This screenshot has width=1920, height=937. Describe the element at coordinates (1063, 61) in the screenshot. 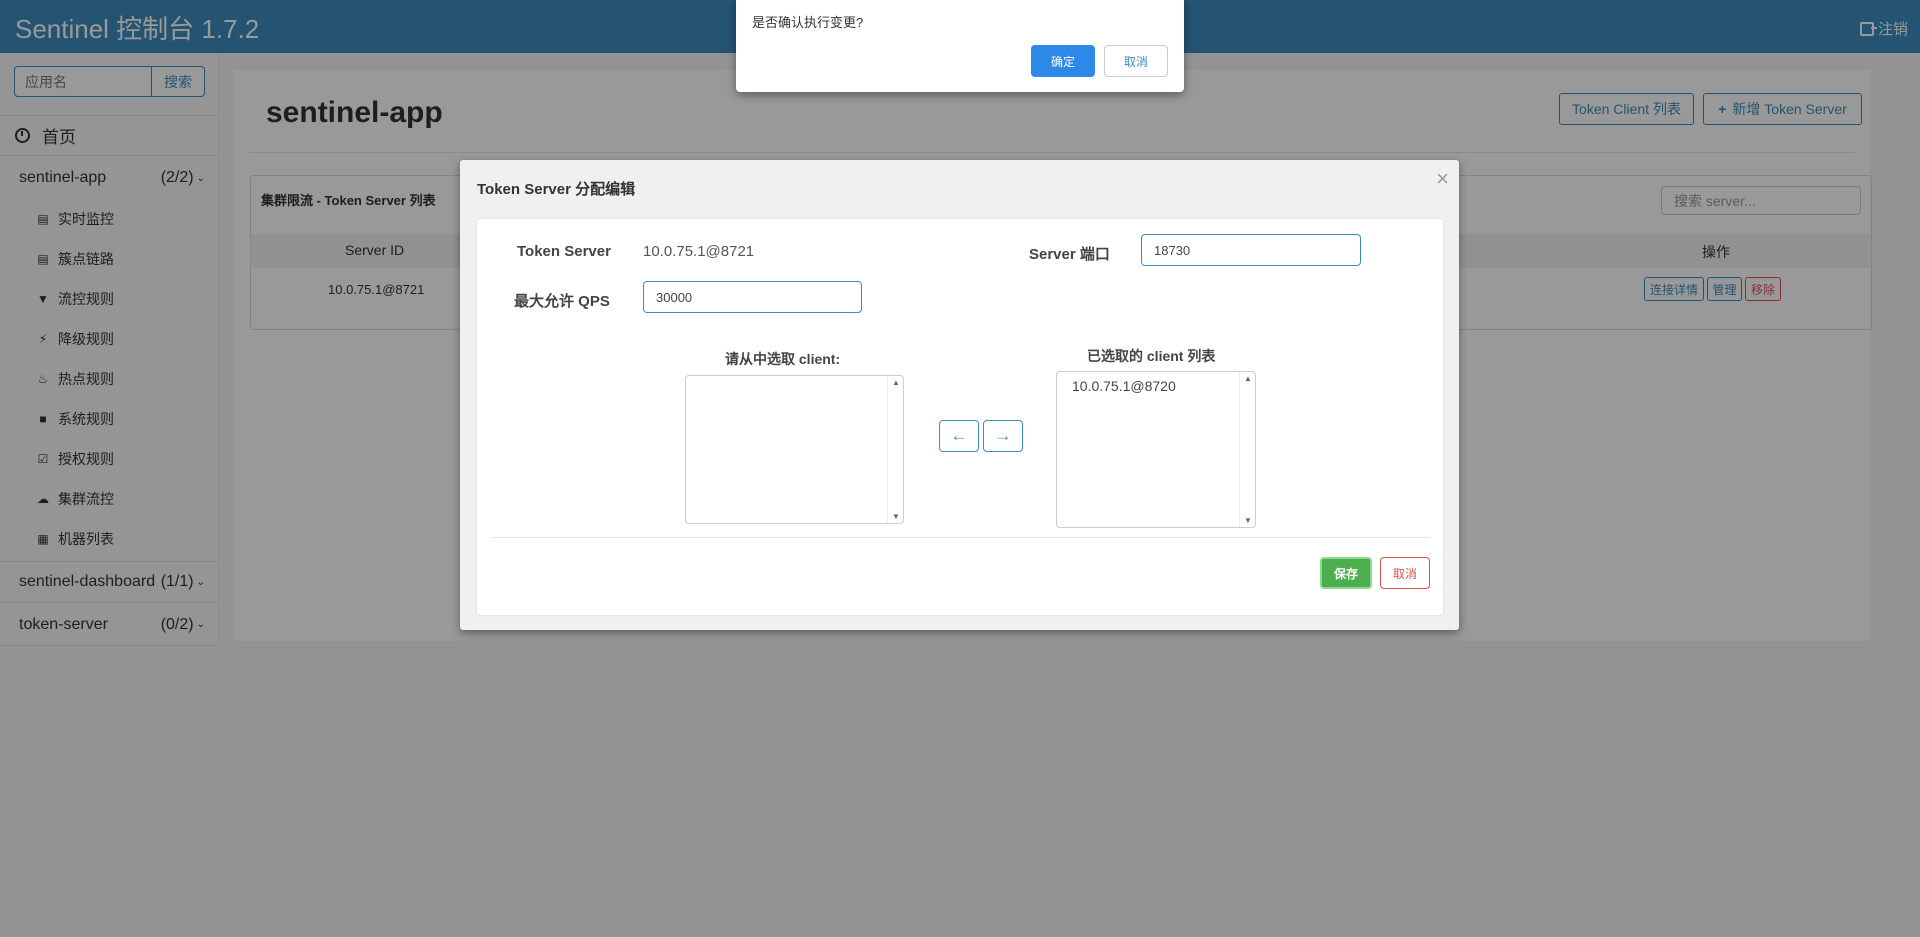

I see `confirm-ok-button: 确定` at that location.